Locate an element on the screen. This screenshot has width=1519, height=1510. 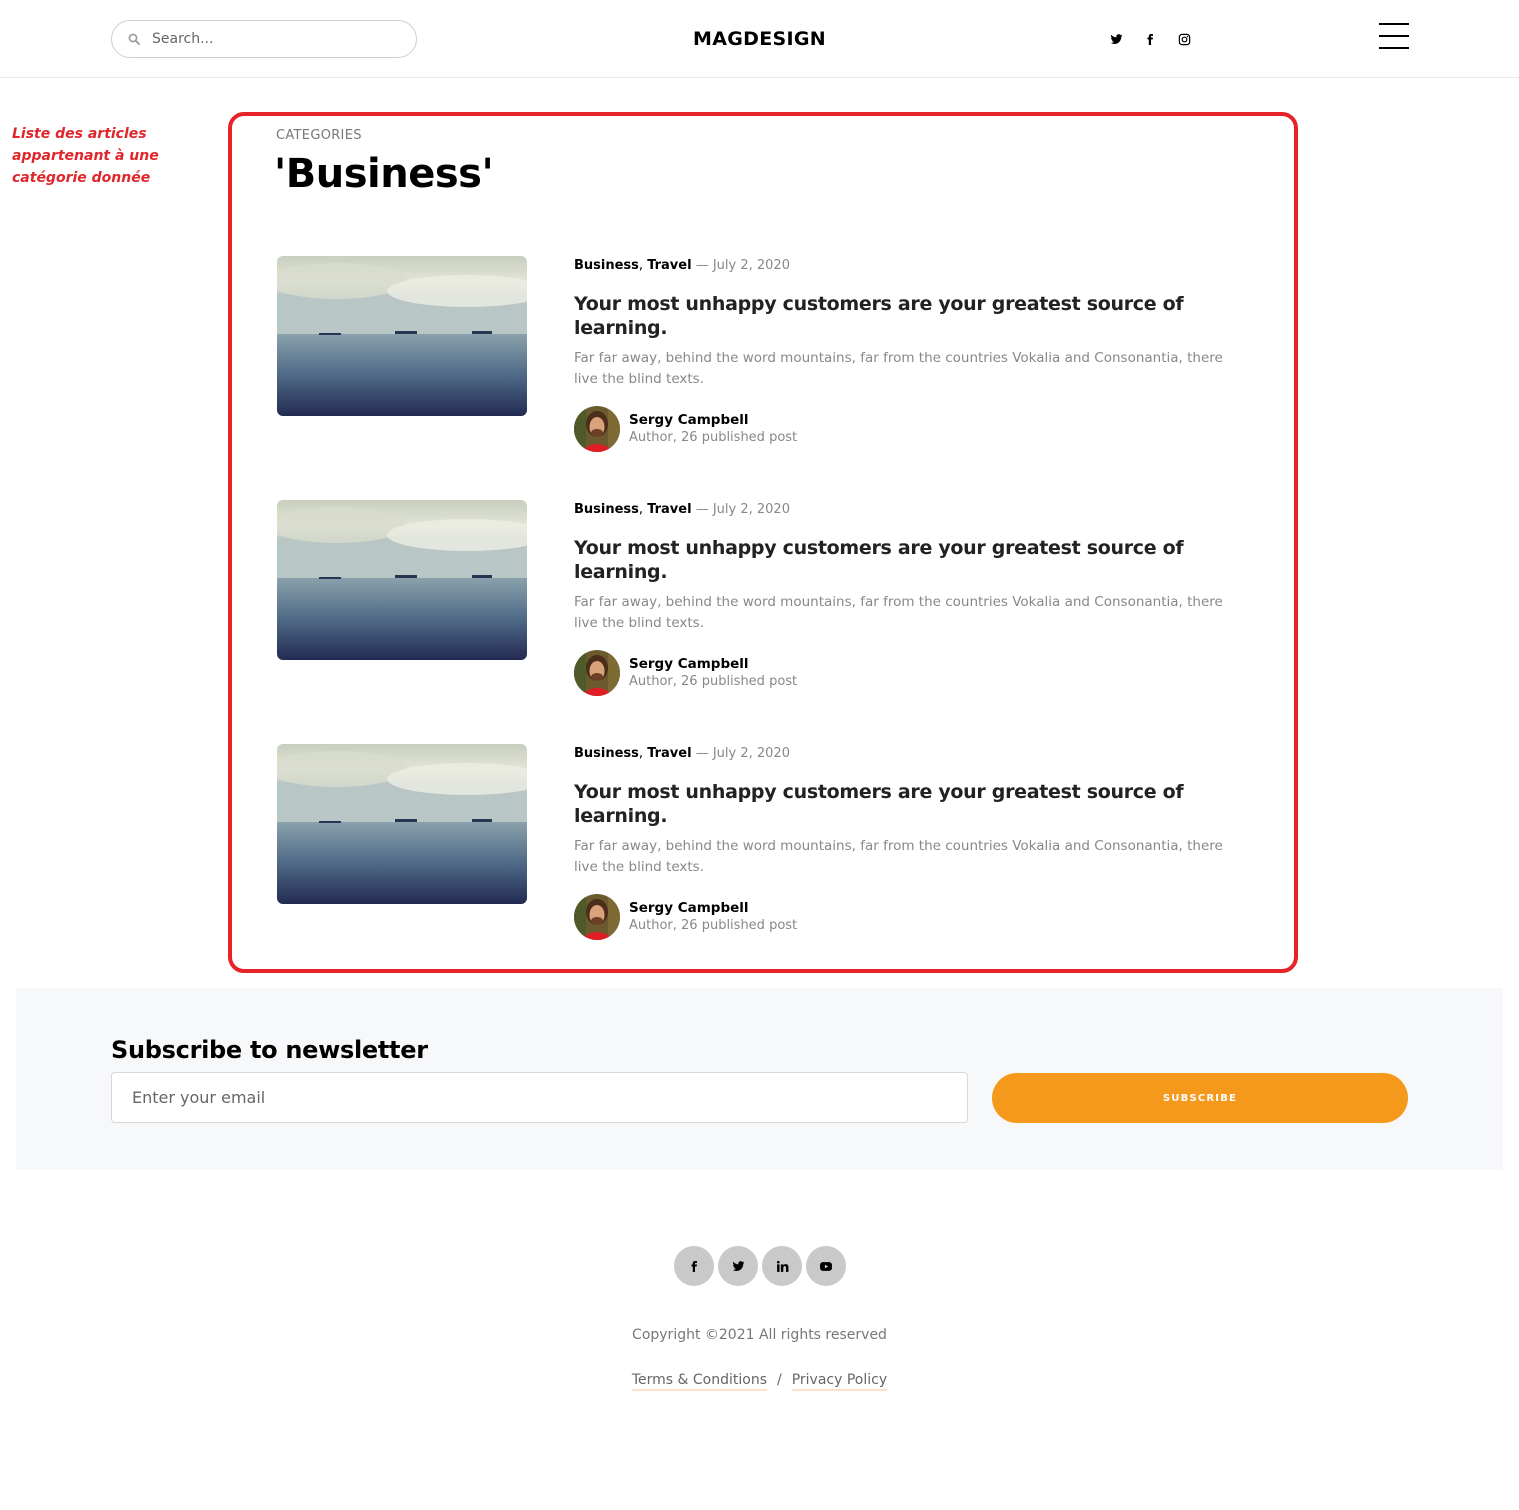
privacy-link: Privacy Policy is located at coordinates (839, 1381).